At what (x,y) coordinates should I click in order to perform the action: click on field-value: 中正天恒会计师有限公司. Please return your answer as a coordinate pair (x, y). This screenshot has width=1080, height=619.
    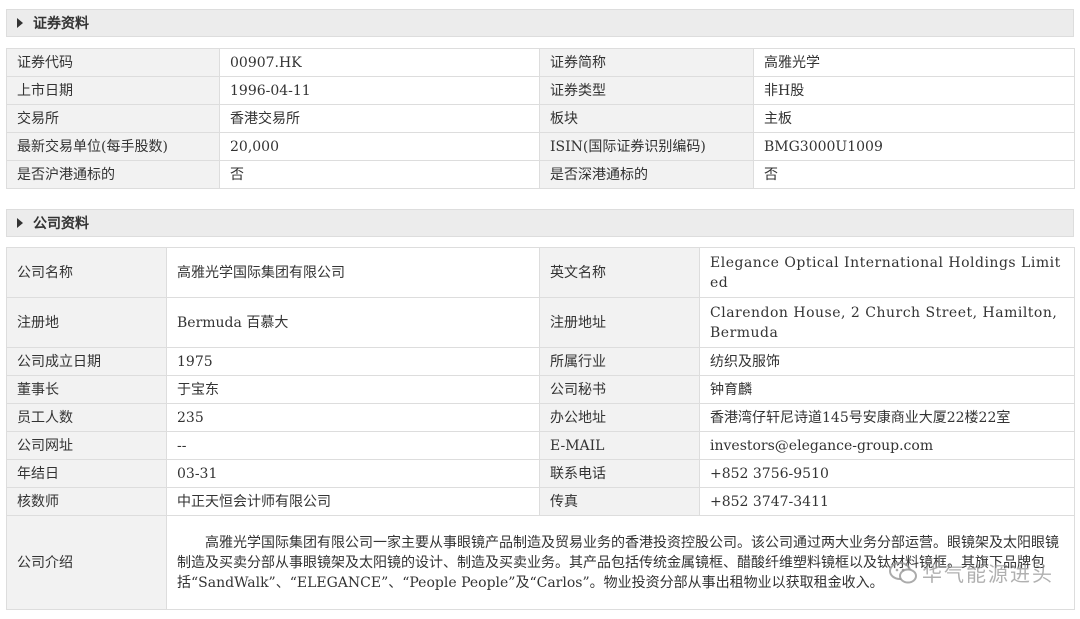
    Looking at the image, I should click on (353, 501).